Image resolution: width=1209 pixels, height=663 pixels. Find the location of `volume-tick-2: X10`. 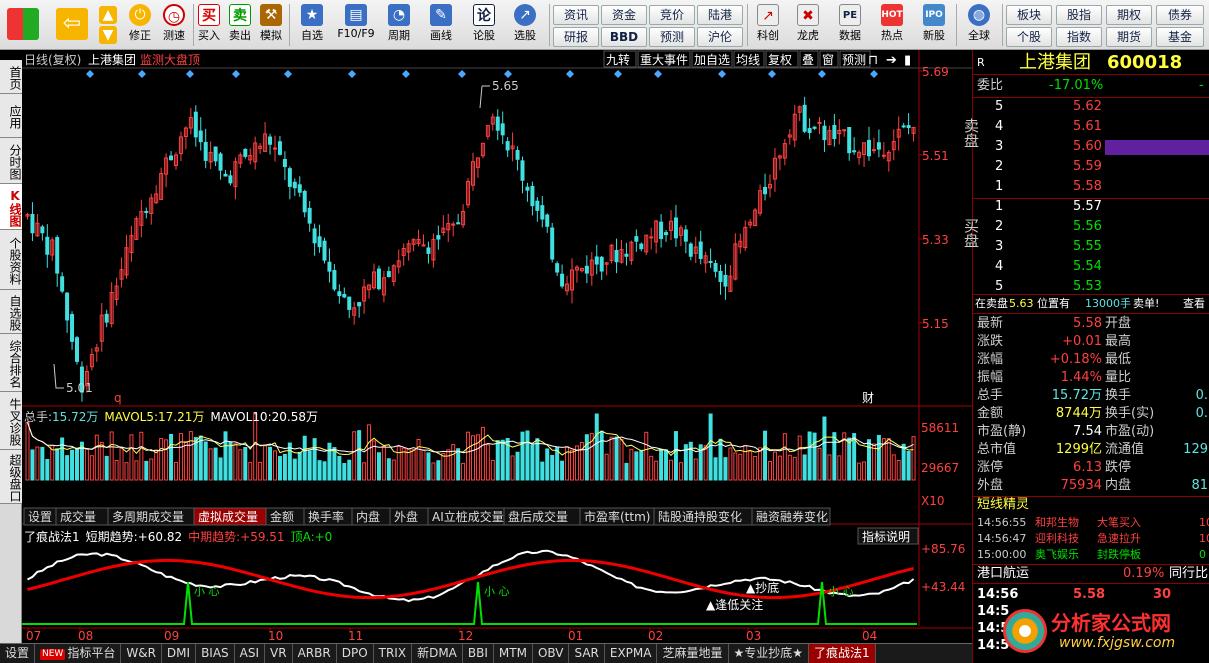

volume-tick-2: X10 is located at coordinates (933, 501).